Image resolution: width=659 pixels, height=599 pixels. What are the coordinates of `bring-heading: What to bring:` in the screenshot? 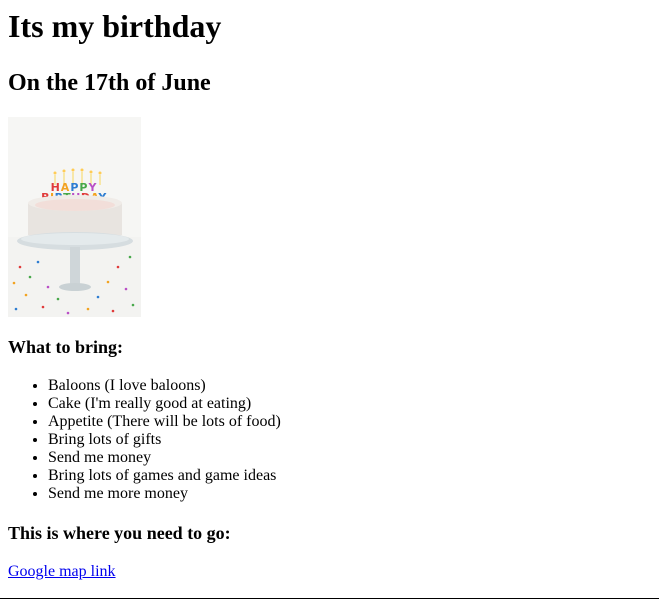 It's located at (66, 347).